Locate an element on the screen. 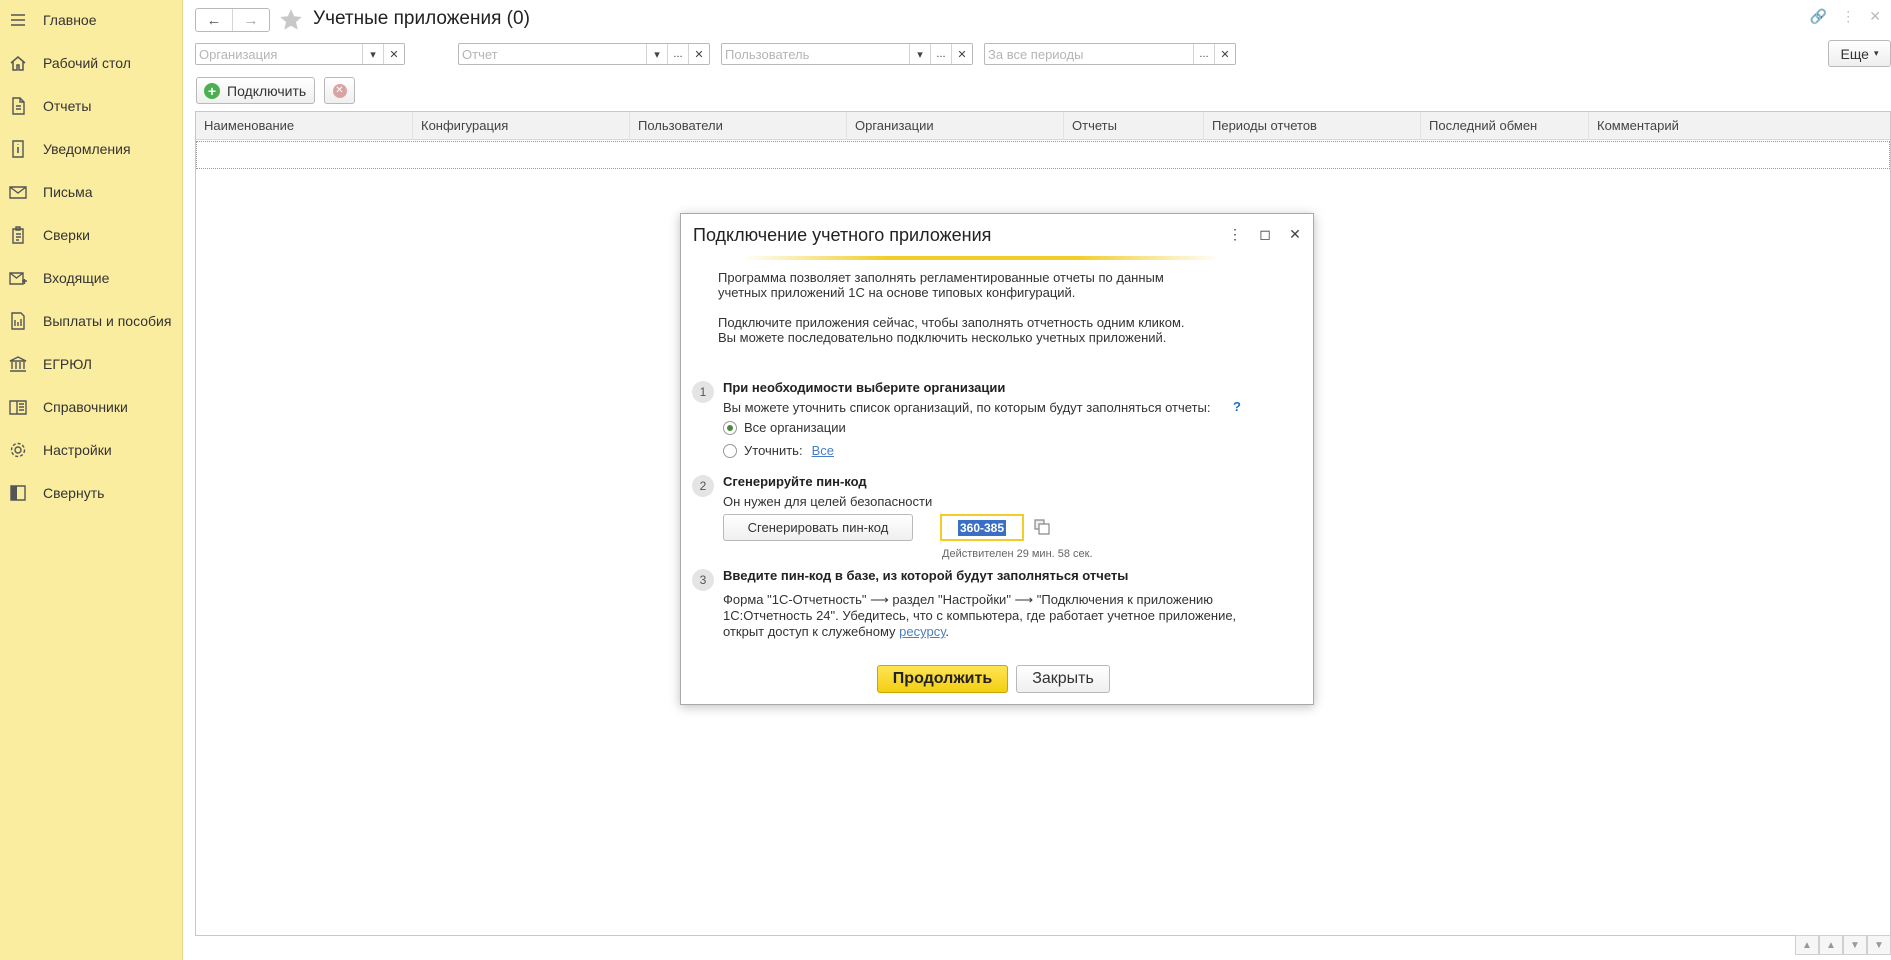 The height and width of the screenshot is (960, 1891). inbox-mail-icon is located at coordinates (18, 278).